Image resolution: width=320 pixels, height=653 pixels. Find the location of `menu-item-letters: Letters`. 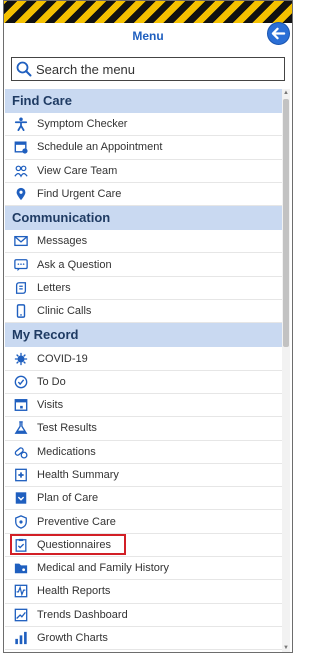

menu-item-letters: Letters is located at coordinates (145, 289).